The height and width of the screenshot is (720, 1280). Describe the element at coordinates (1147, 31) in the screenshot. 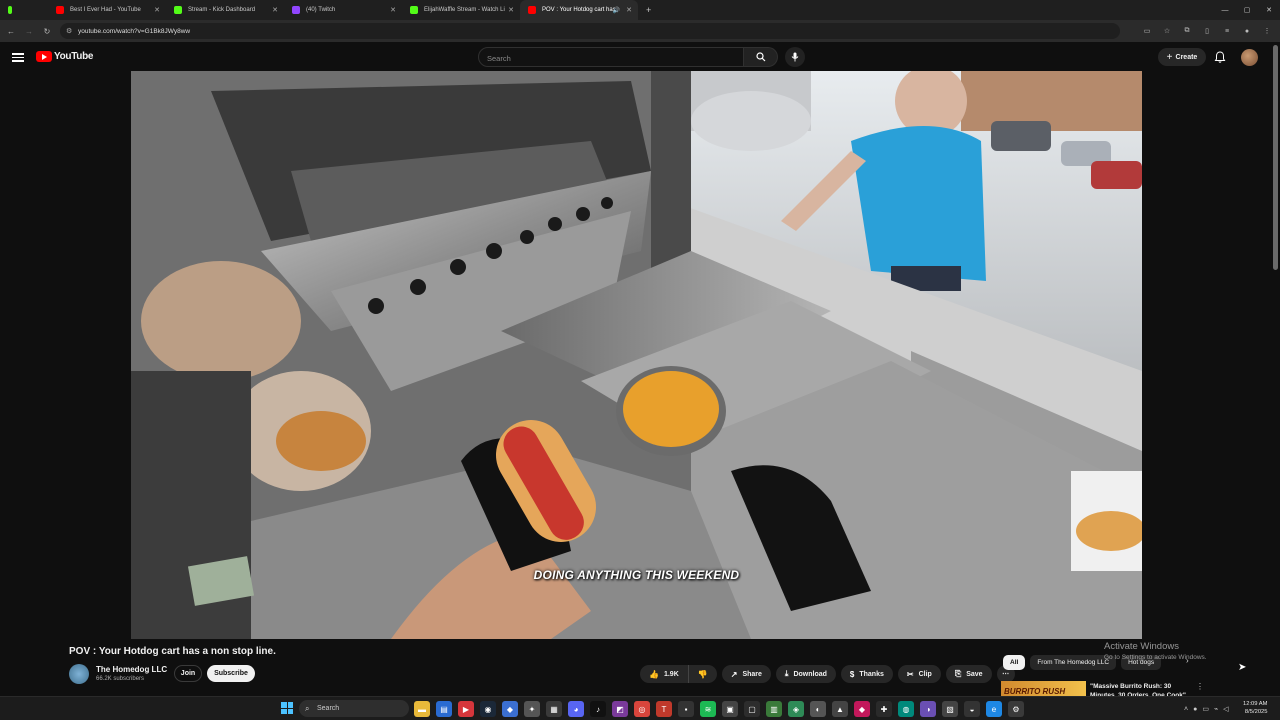

I see `install-app-icon: ▭` at that location.